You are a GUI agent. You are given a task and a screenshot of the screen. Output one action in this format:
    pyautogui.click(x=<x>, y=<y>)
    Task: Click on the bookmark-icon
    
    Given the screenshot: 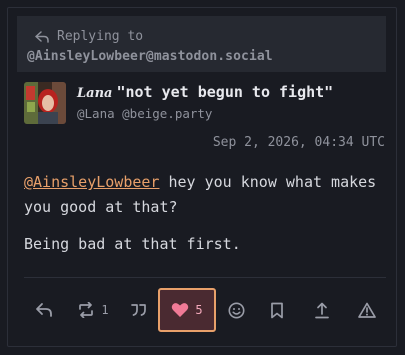 What is the action you would take?
    pyautogui.click(x=277, y=310)
    